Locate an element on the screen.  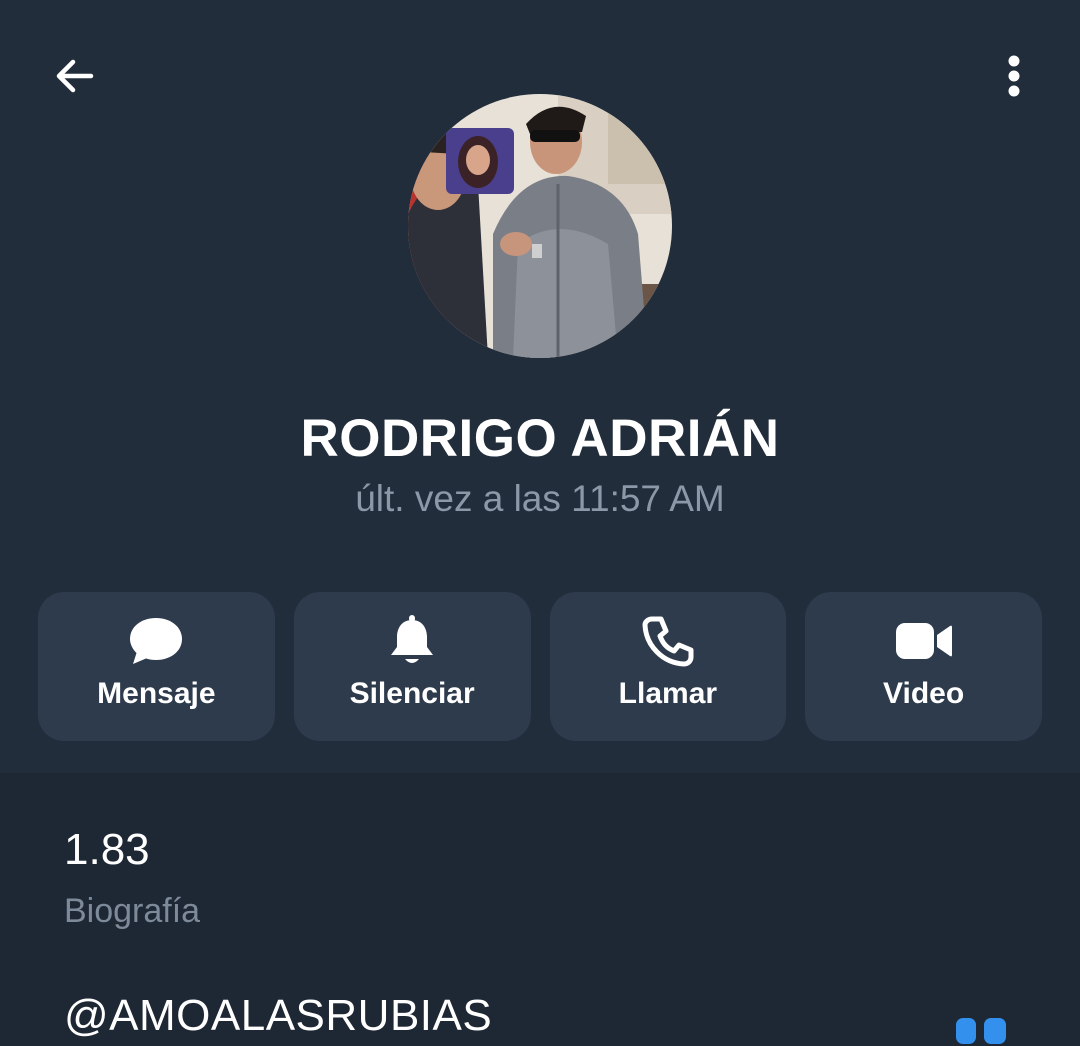
video-call-button: Video is located at coordinates (923, 666).